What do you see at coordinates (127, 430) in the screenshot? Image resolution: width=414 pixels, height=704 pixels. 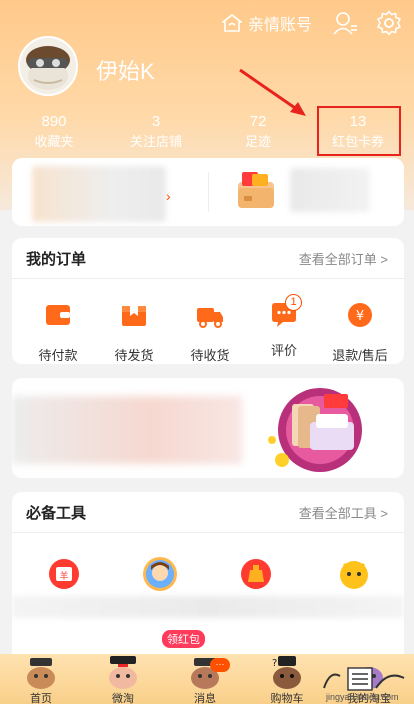 I see `blurred-banner-text` at bounding box center [127, 430].